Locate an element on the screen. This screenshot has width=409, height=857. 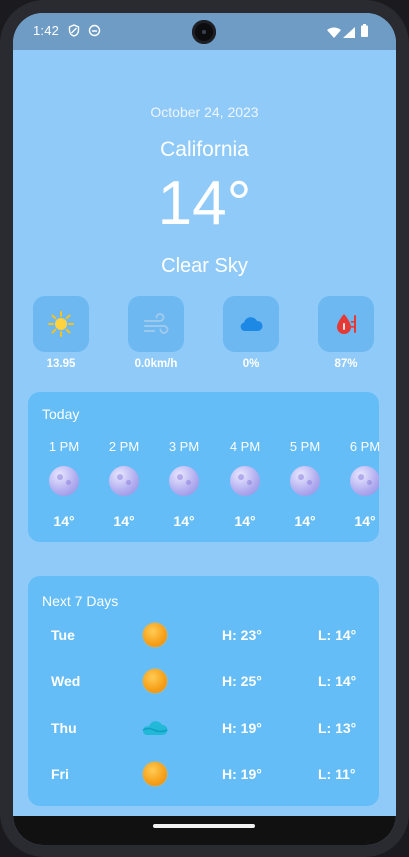
day-name: Thu is located at coordinates (64, 728).